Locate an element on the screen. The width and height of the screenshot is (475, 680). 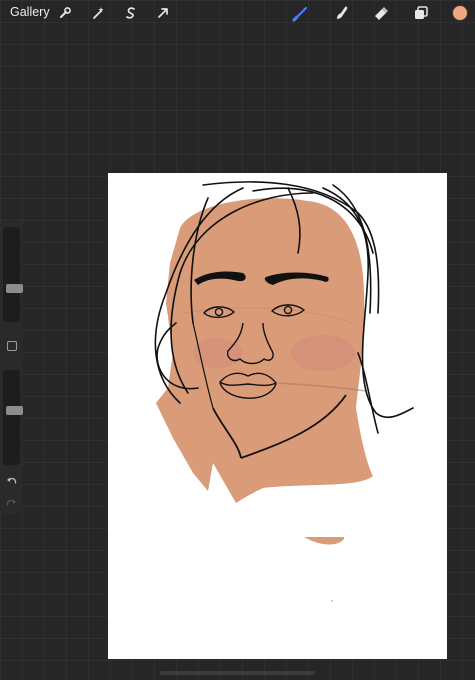
selection-s-icon is located at coordinates (131, 13).